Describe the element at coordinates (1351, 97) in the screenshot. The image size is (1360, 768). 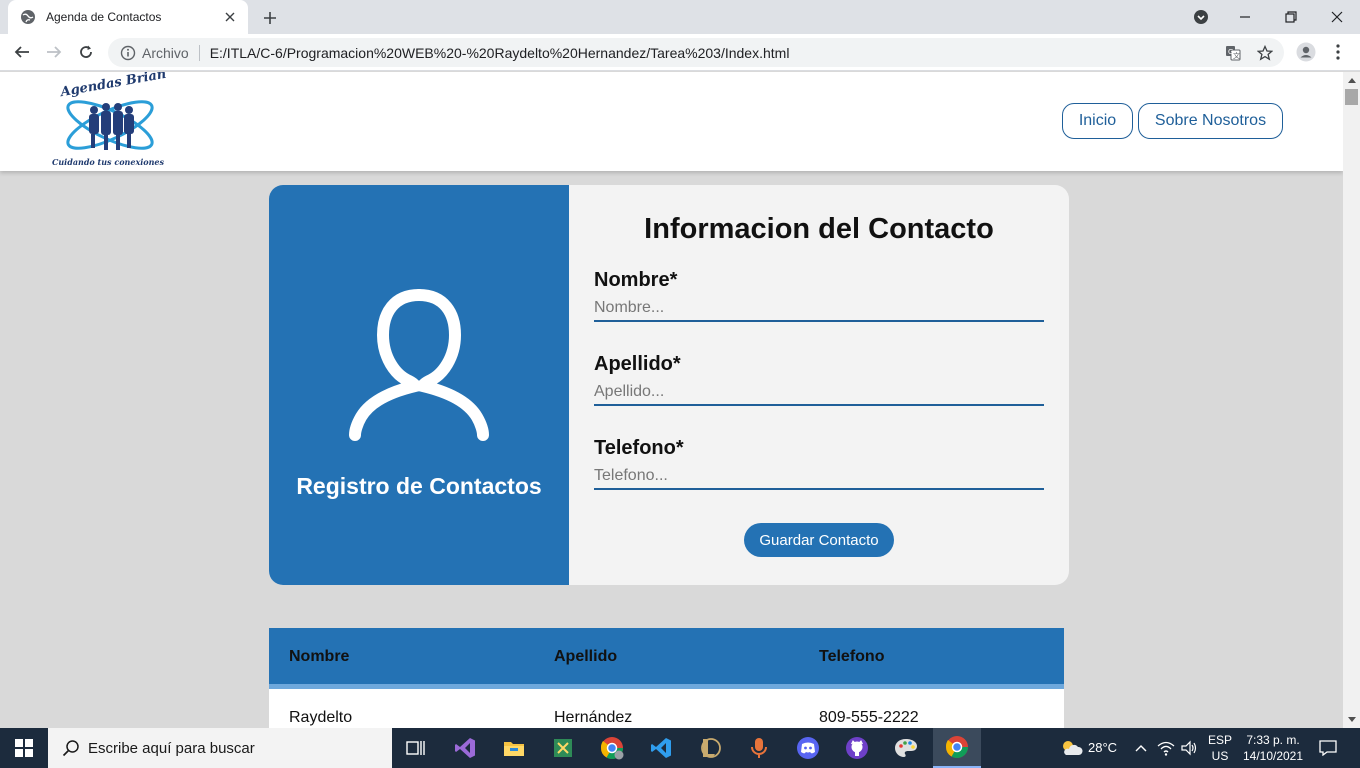
I see `scrollbar-thumb` at that location.